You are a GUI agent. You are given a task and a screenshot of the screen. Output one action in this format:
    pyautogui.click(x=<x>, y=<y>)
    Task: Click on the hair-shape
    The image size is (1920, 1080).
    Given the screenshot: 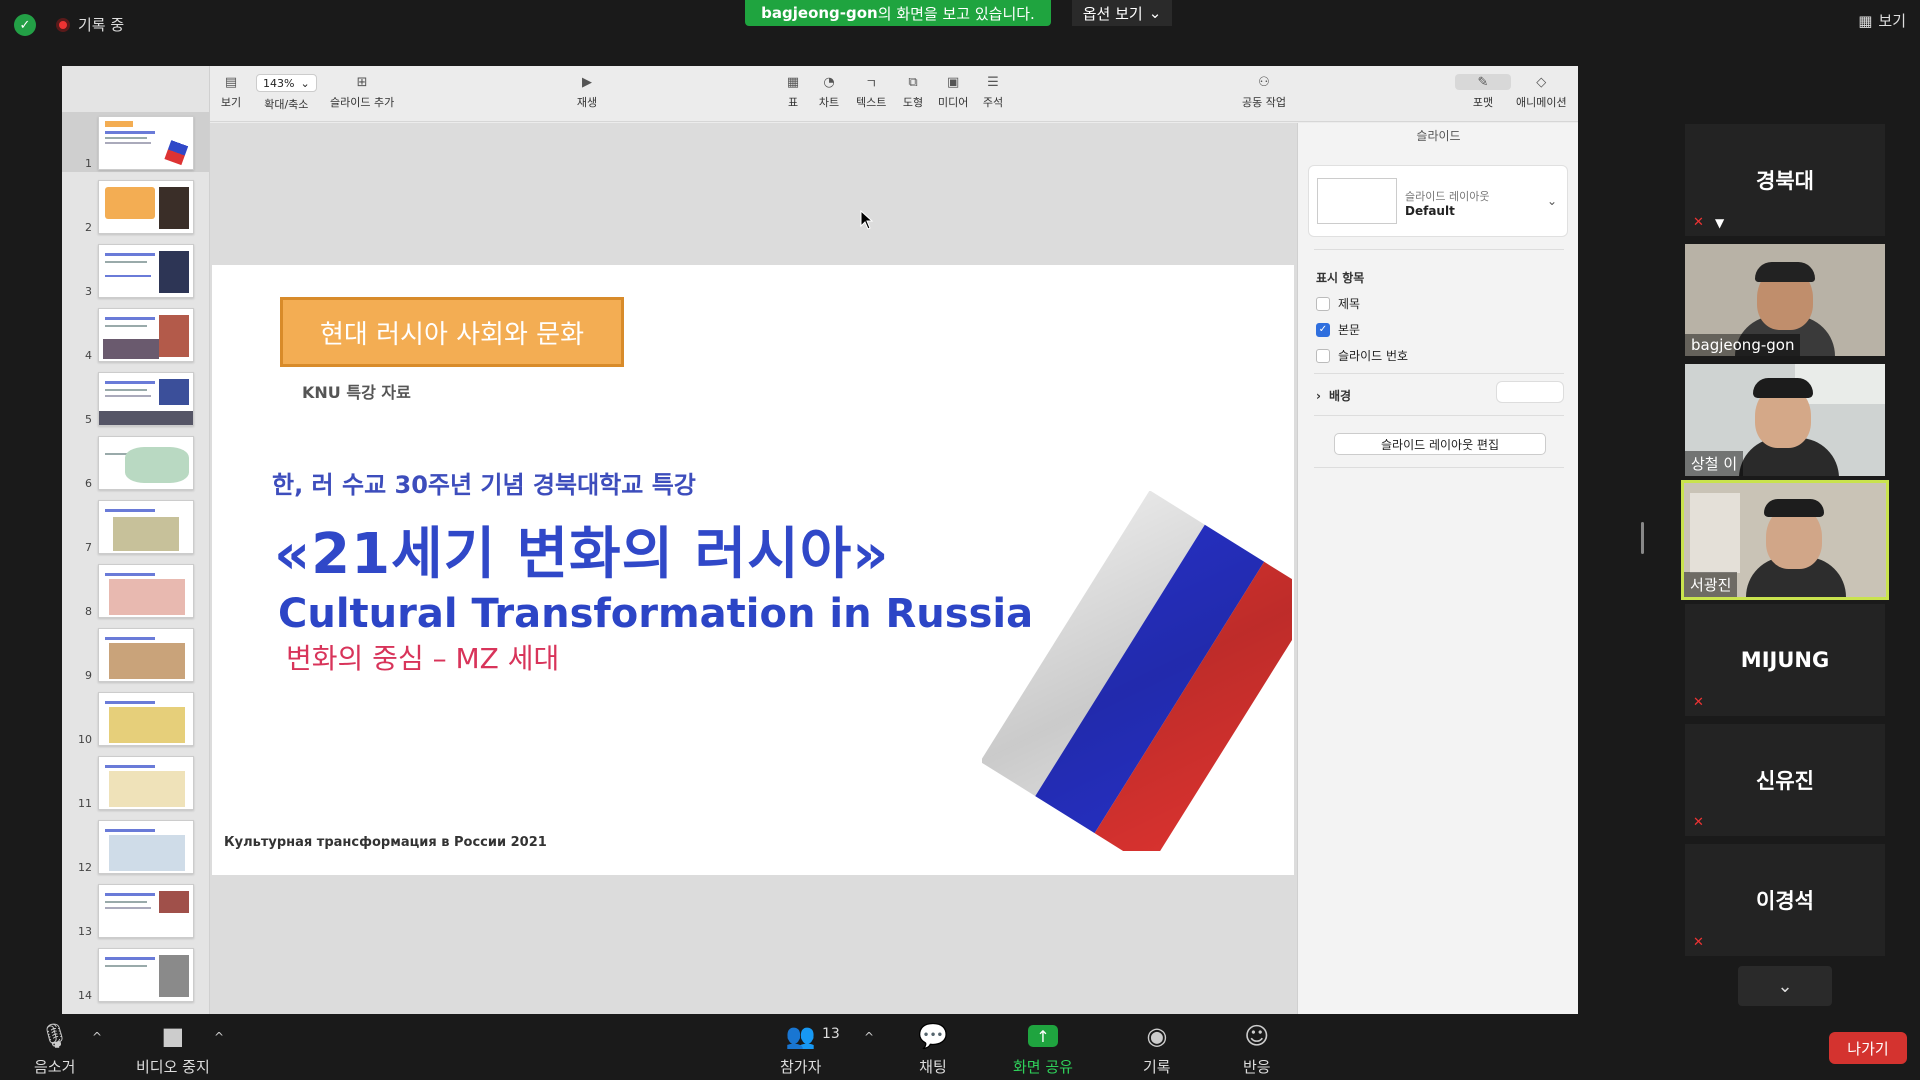 What is the action you would take?
    pyautogui.click(x=1794, y=508)
    